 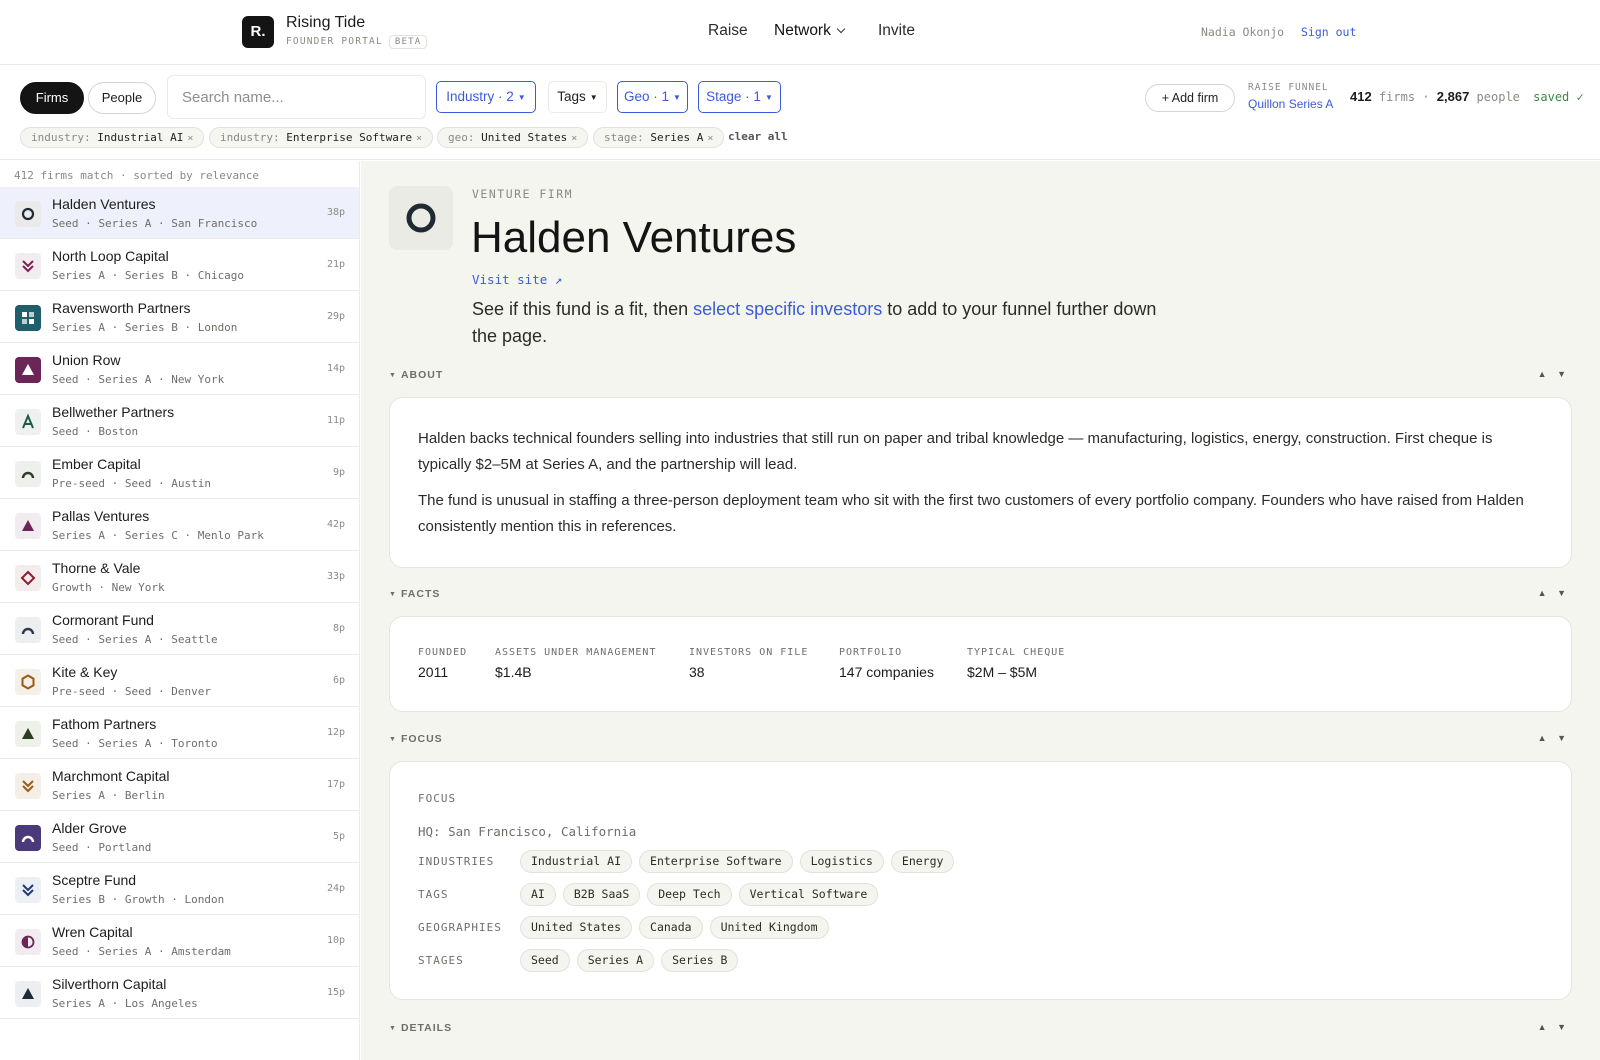 What do you see at coordinates (896, 31) in the screenshot?
I see `nav-invite: Invite` at bounding box center [896, 31].